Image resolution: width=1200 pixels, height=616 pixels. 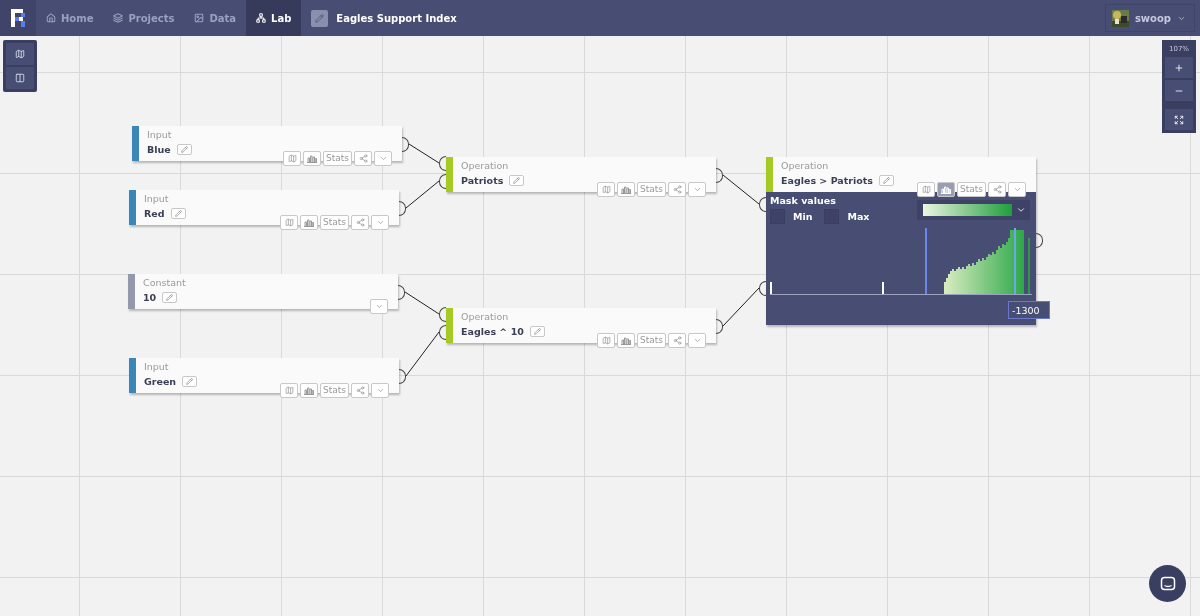 I want to click on nav-tab: Data, so click(x=215, y=18).